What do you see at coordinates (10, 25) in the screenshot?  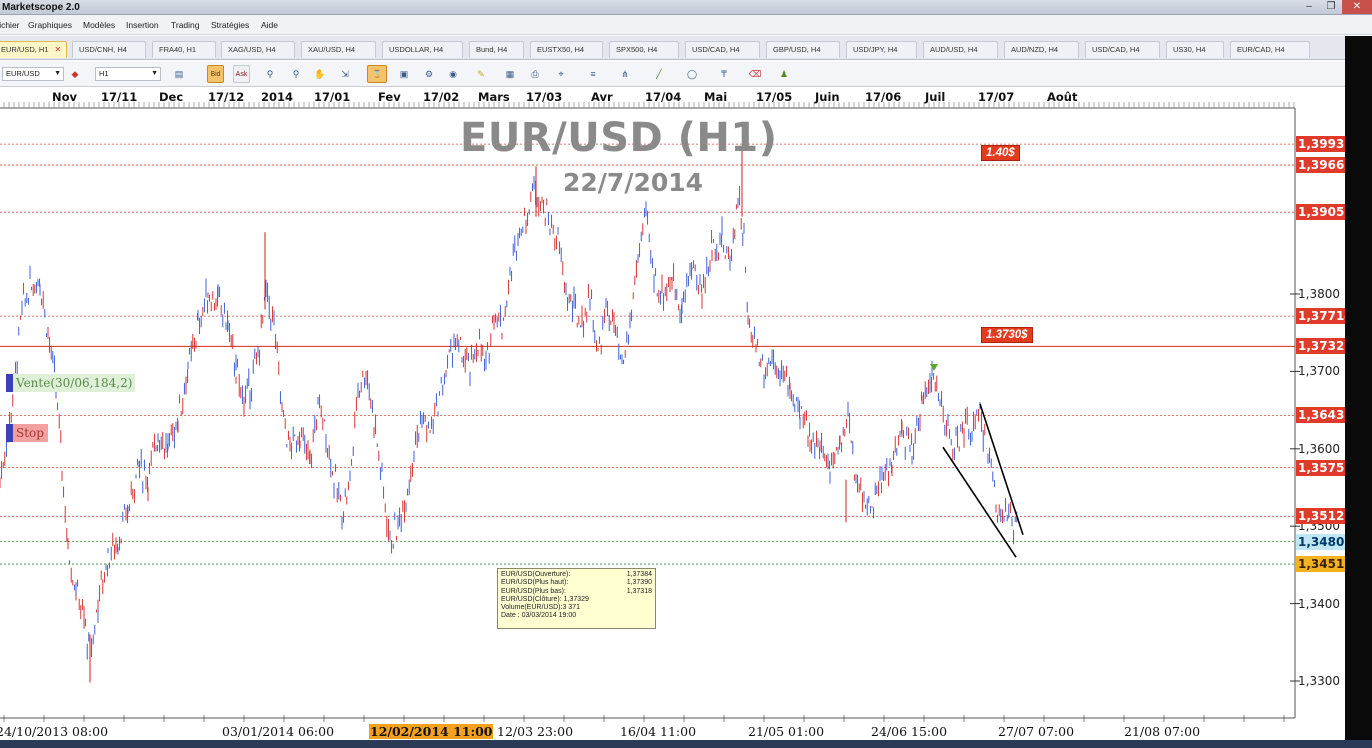 I see `menu-fichier: Fichier` at bounding box center [10, 25].